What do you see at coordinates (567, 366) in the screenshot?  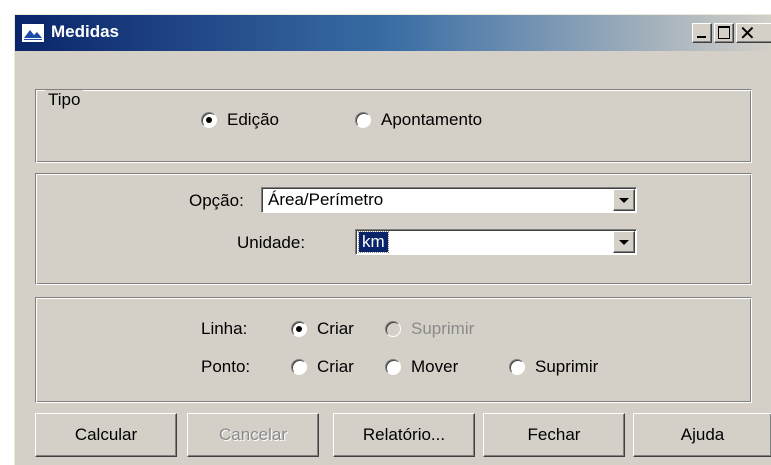 I see `radio-ponto-suprimir-label: Suprimir` at bounding box center [567, 366].